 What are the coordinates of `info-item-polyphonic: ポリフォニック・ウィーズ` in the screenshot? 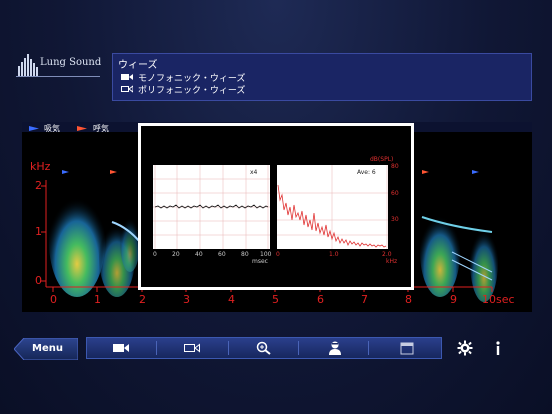 It's located at (191, 89).